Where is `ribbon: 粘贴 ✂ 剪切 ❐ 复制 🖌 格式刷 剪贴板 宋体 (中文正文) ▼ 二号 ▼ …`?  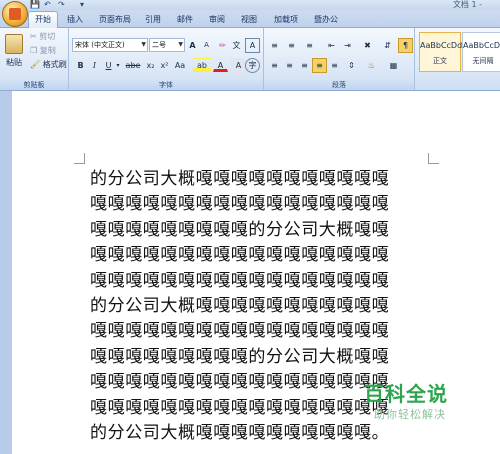
ribbon: 粘贴 ✂ 剪切 ❐ 复制 🖌 格式刷 剪贴板 宋体 (中文正文) ▼ 二号 ▼ … is located at coordinates (250, 59).